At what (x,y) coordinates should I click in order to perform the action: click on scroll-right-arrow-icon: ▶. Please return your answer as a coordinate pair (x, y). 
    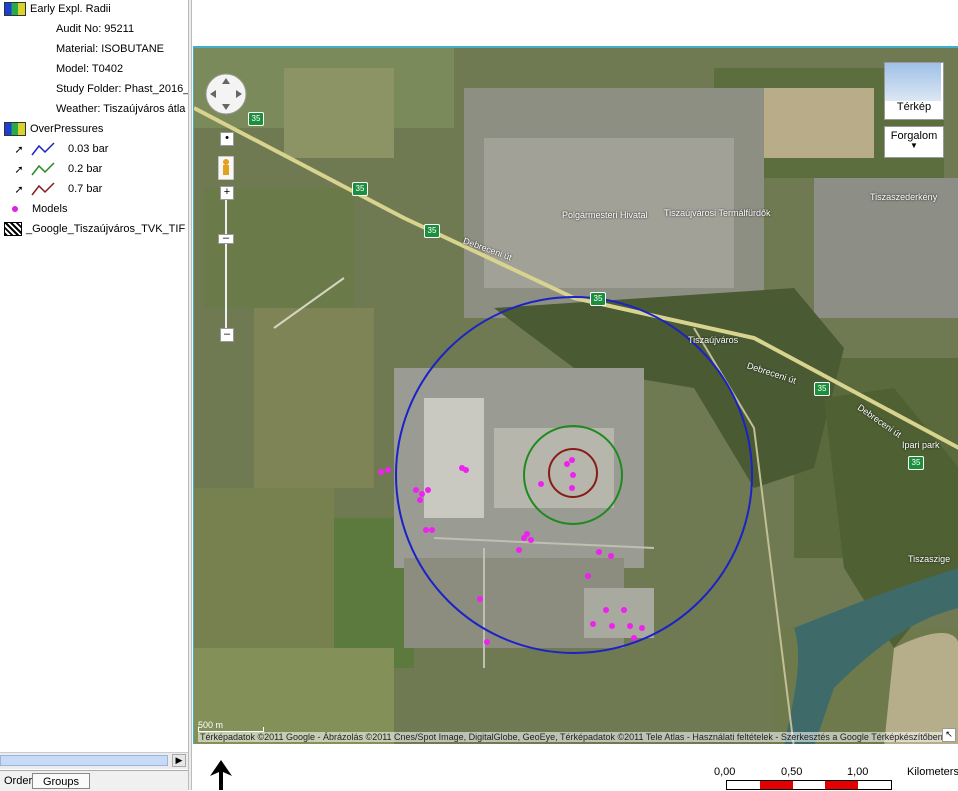
    Looking at the image, I should click on (179, 760).